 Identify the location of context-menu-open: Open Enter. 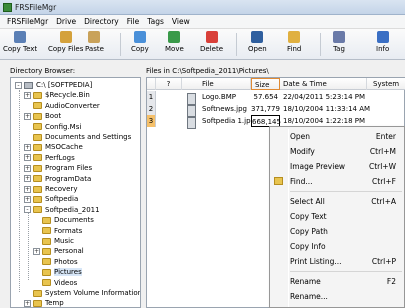
(338, 136).